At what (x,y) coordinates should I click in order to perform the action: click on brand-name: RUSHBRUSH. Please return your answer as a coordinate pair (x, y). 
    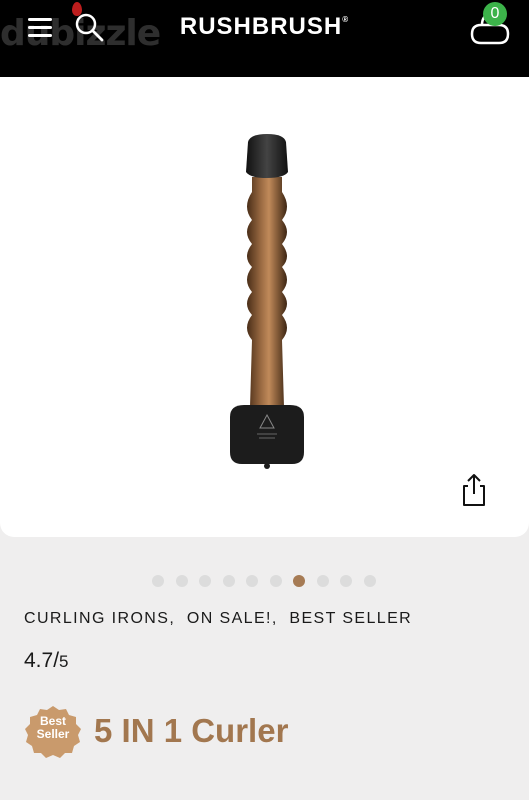
    Looking at the image, I should click on (261, 26).